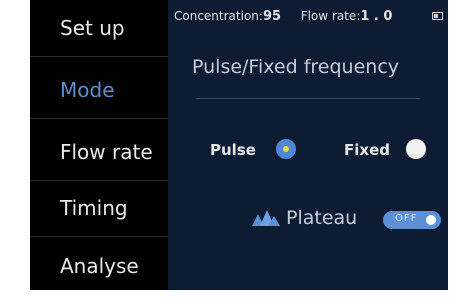  I want to click on battery-icon, so click(437, 16).